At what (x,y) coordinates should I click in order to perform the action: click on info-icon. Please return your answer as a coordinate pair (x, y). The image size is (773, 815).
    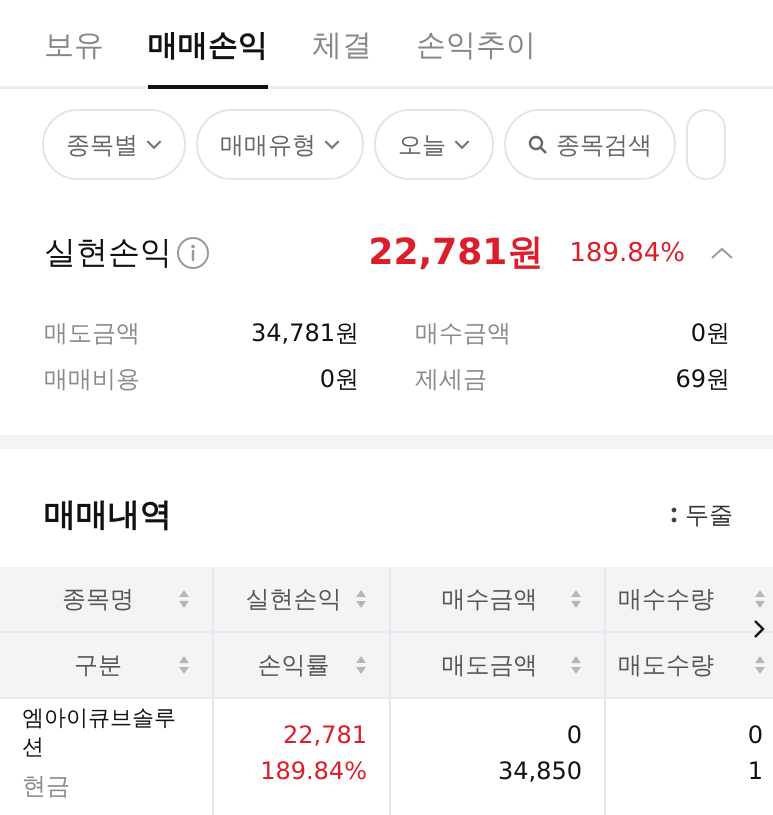
    Looking at the image, I should click on (193, 253).